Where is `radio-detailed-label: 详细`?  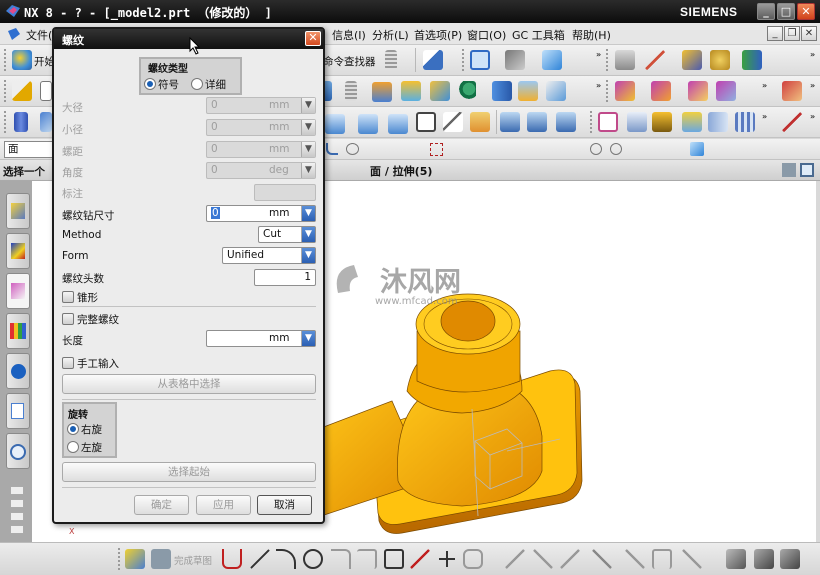
radio-detailed-label: 详细 is located at coordinates (215, 84).